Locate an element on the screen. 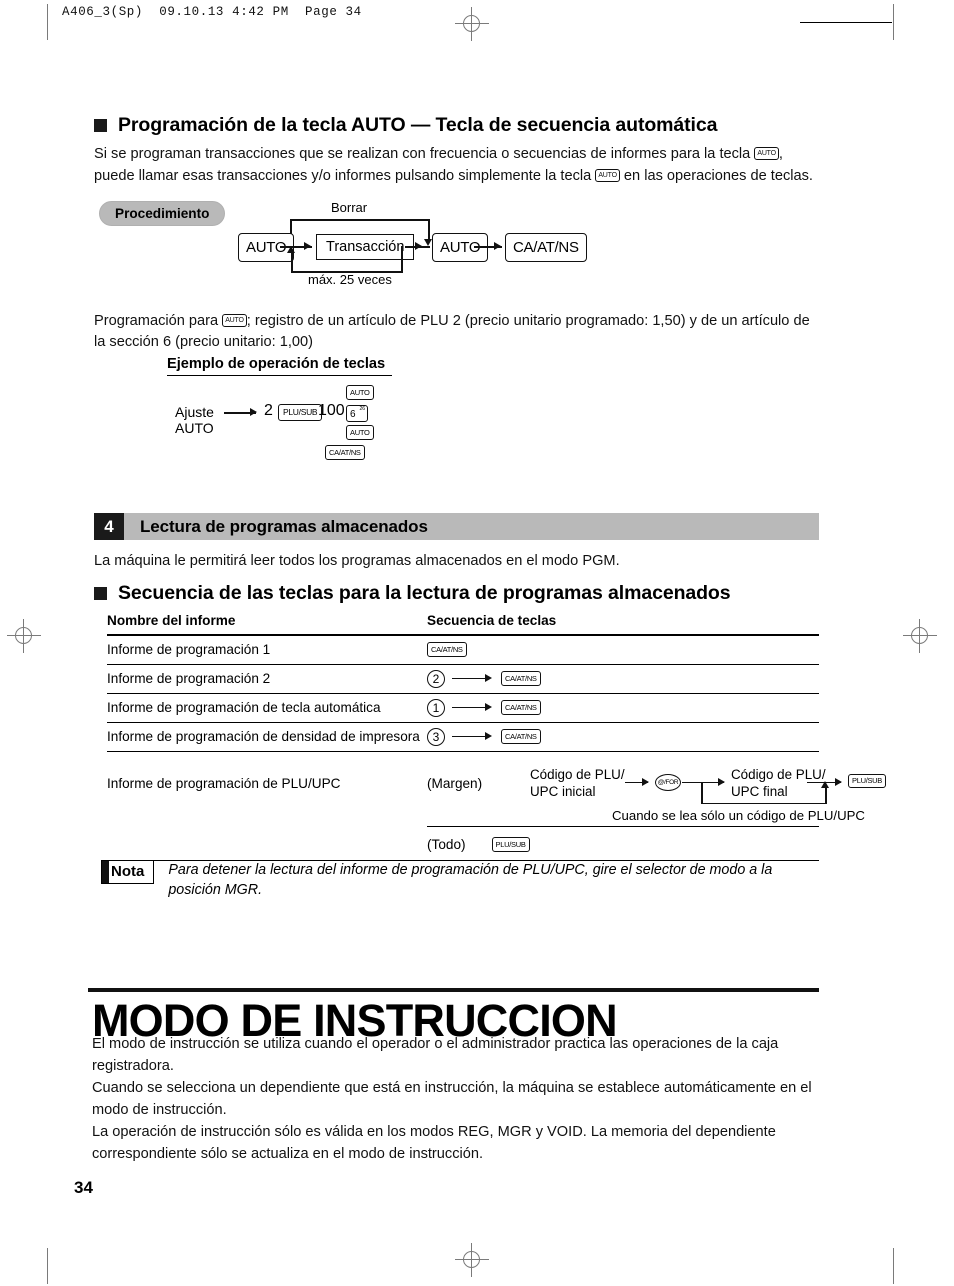 The image size is (954, 1286). row3-caatns-key: CA/AT/NS is located at coordinates (521, 707).